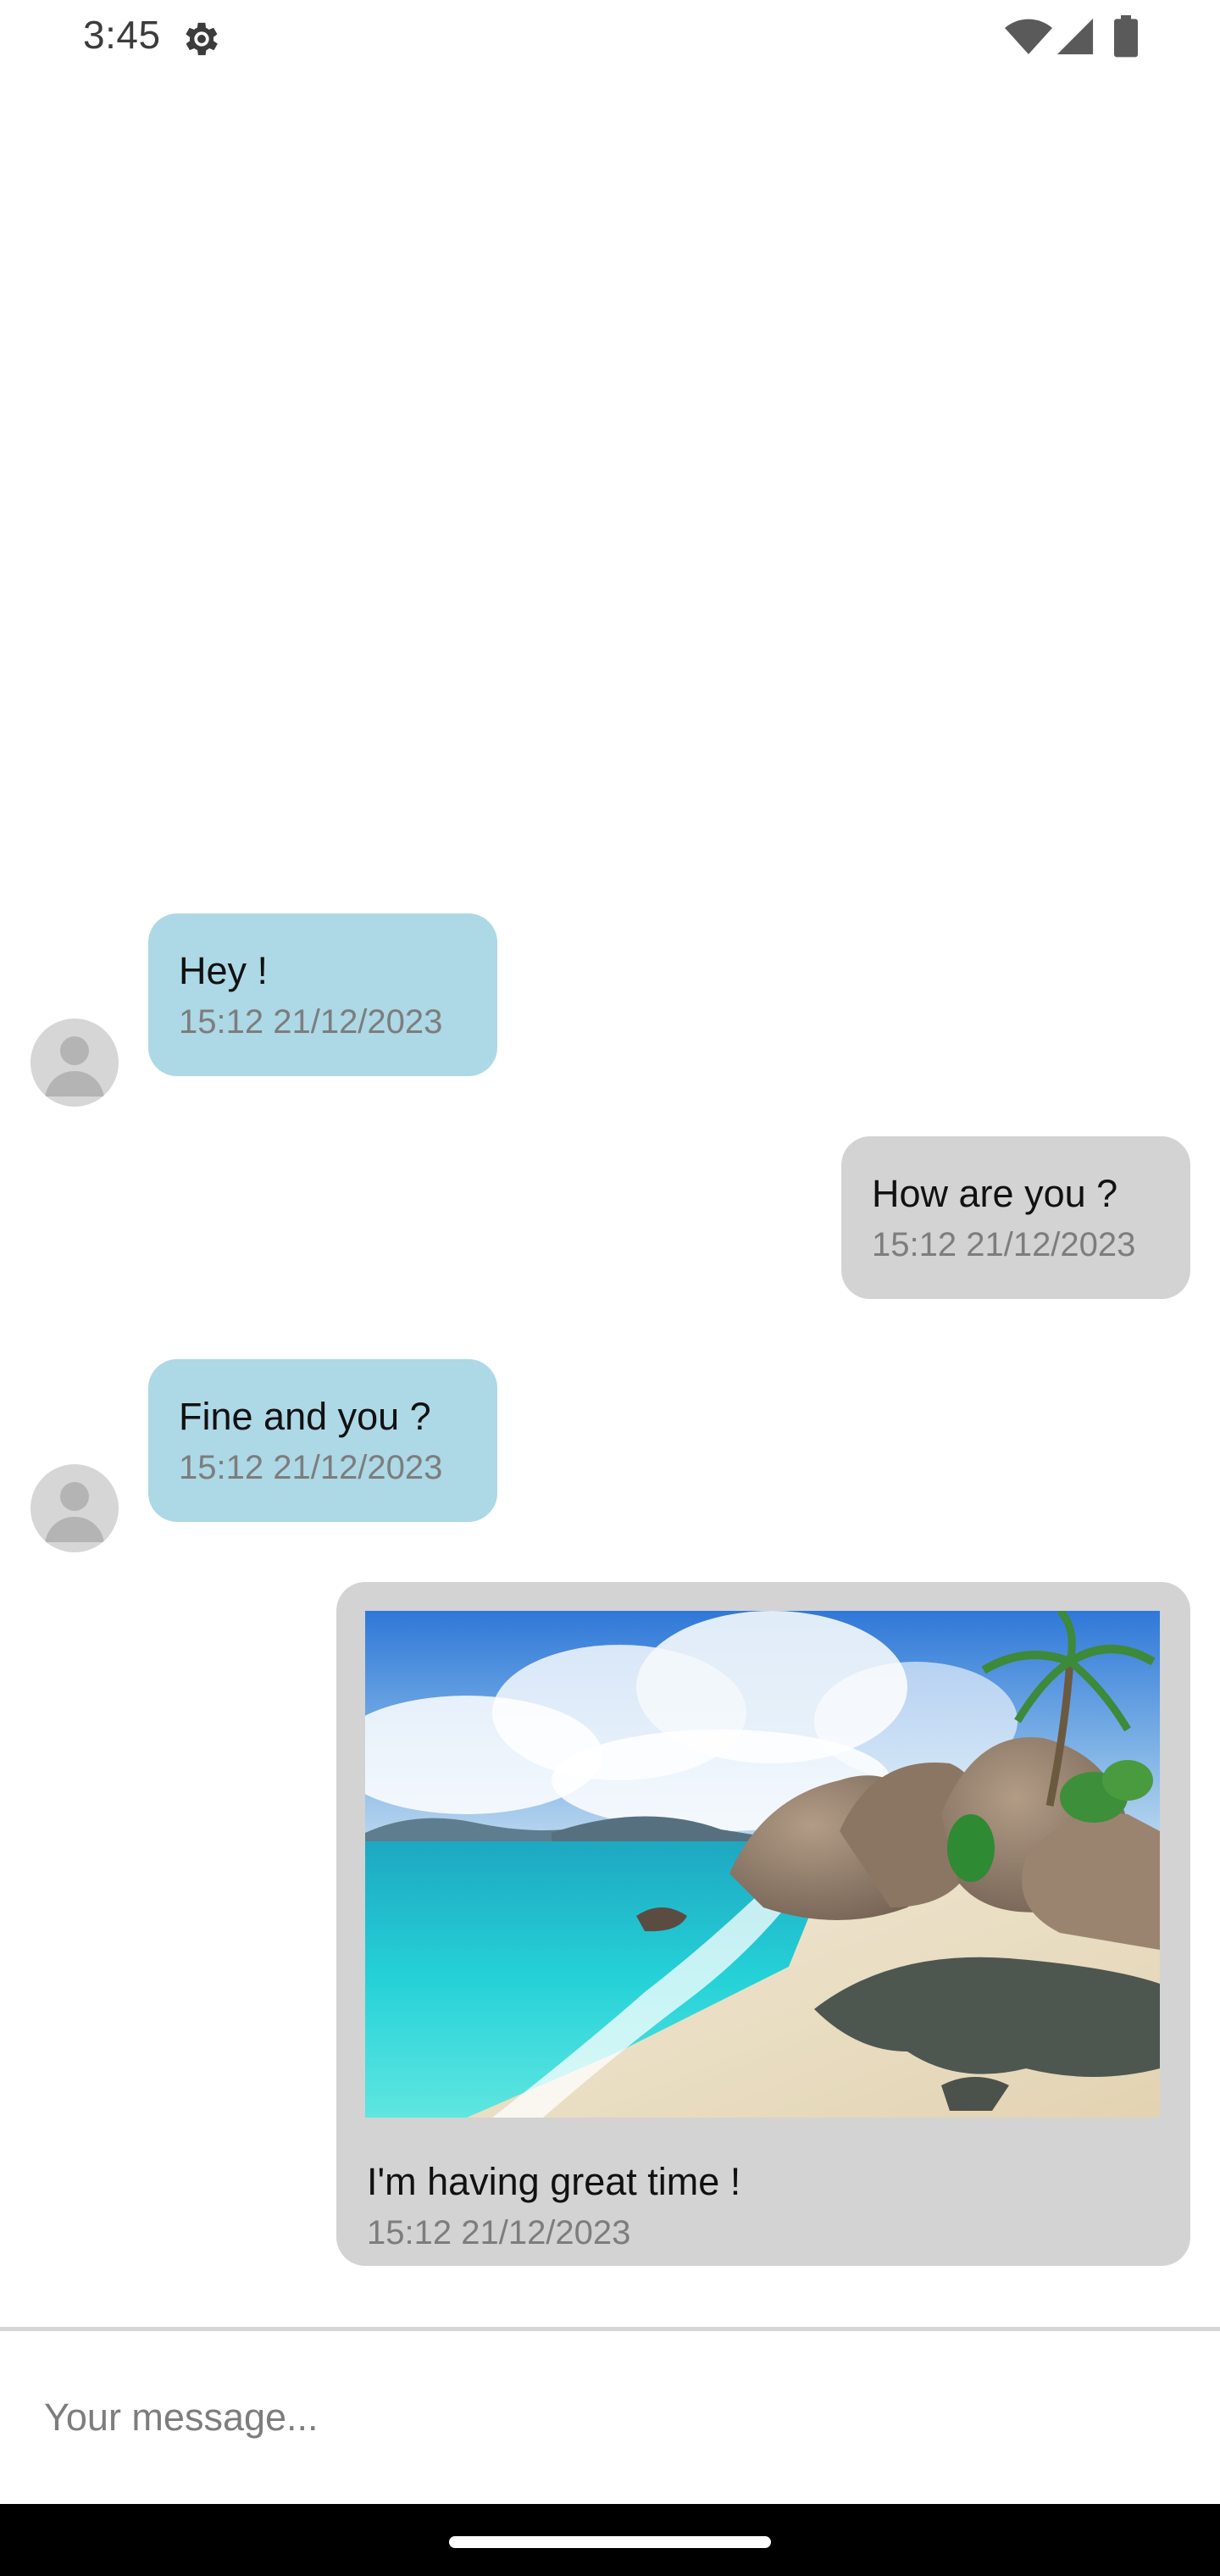 The image size is (1220, 2576). Describe the element at coordinates (1075, 36) in the screenshot. I see `signal-icon` at that location.